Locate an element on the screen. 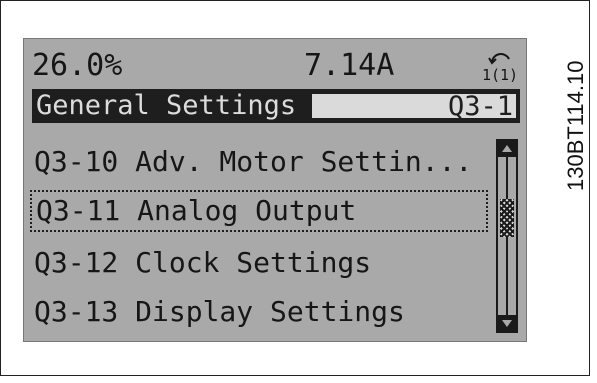 This screenshot has height=383, width=597. parameter-code-box: Q3-1 is located at coordinates (414, 106).